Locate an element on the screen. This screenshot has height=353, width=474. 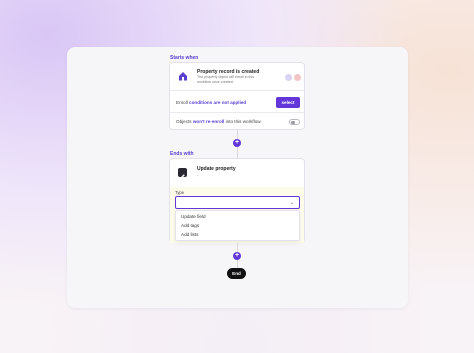
type-select: ⌄ is located at coordinates (237, 202).